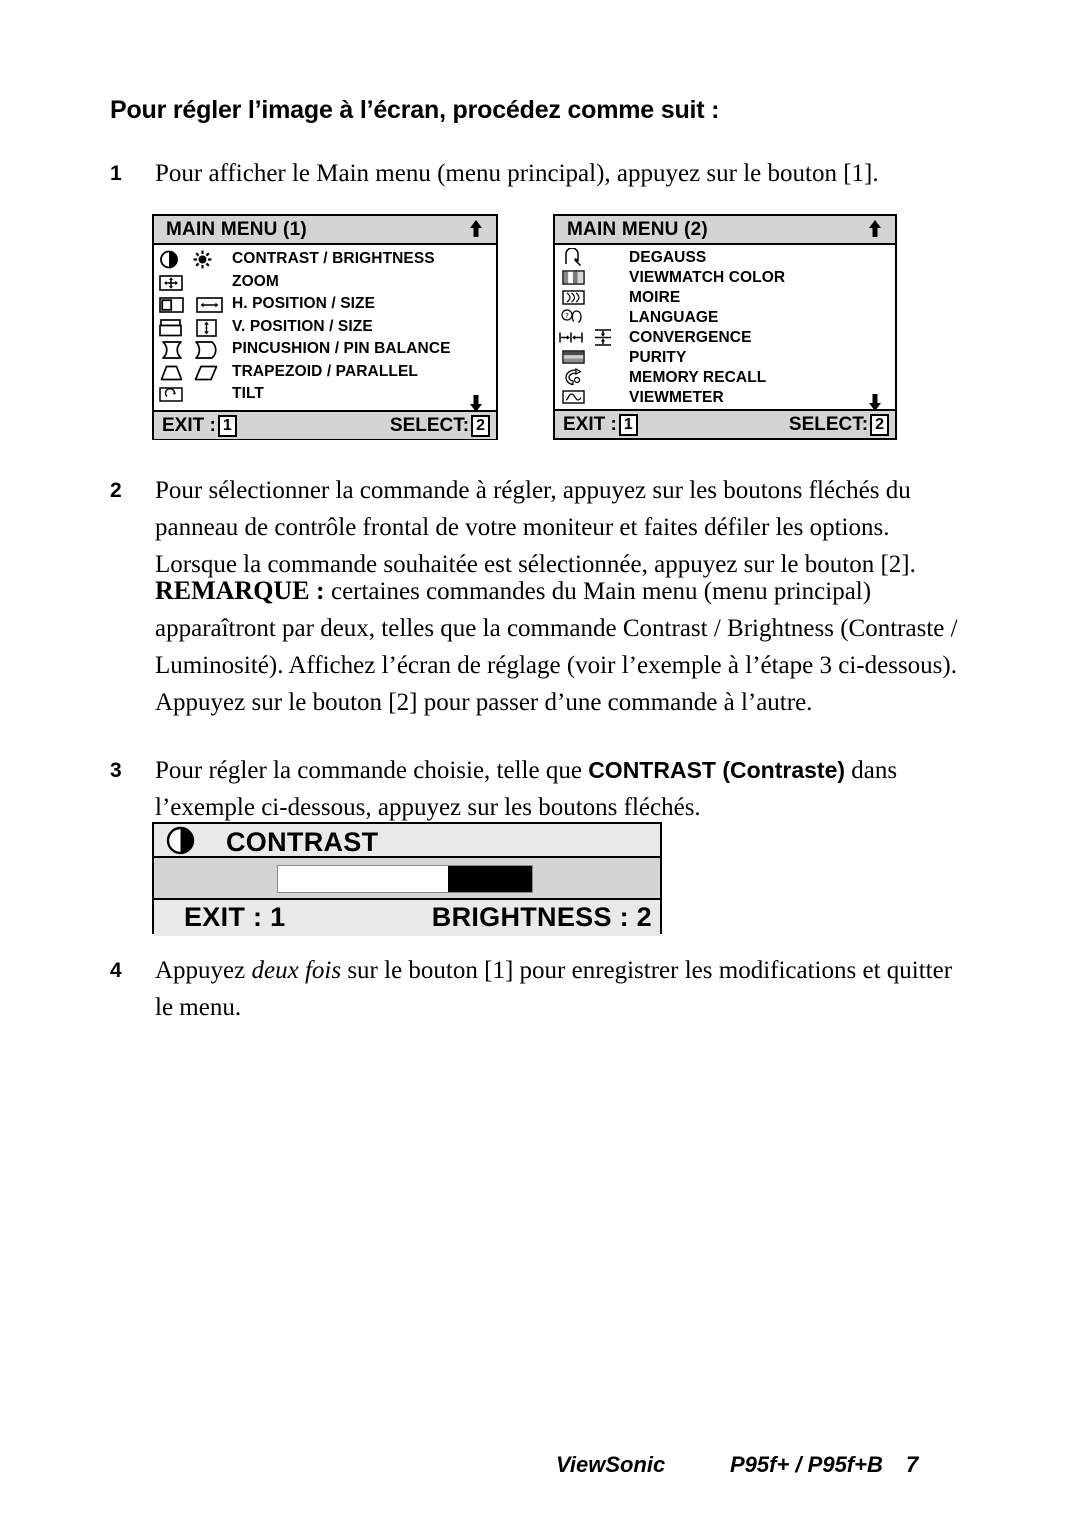  I want to click on osd-row-label: DEGAUSS, so click(668, 257).